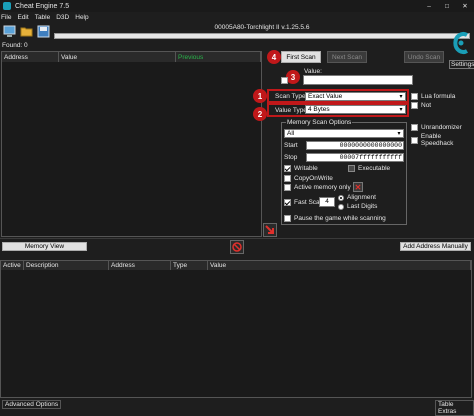 Image resolution: width=474 pixels, height=416 pixels. What do you see at coordinates (287, 202) in the screenshot?
I see `fast-scan-checkbox` at bounding box center [287, 202].